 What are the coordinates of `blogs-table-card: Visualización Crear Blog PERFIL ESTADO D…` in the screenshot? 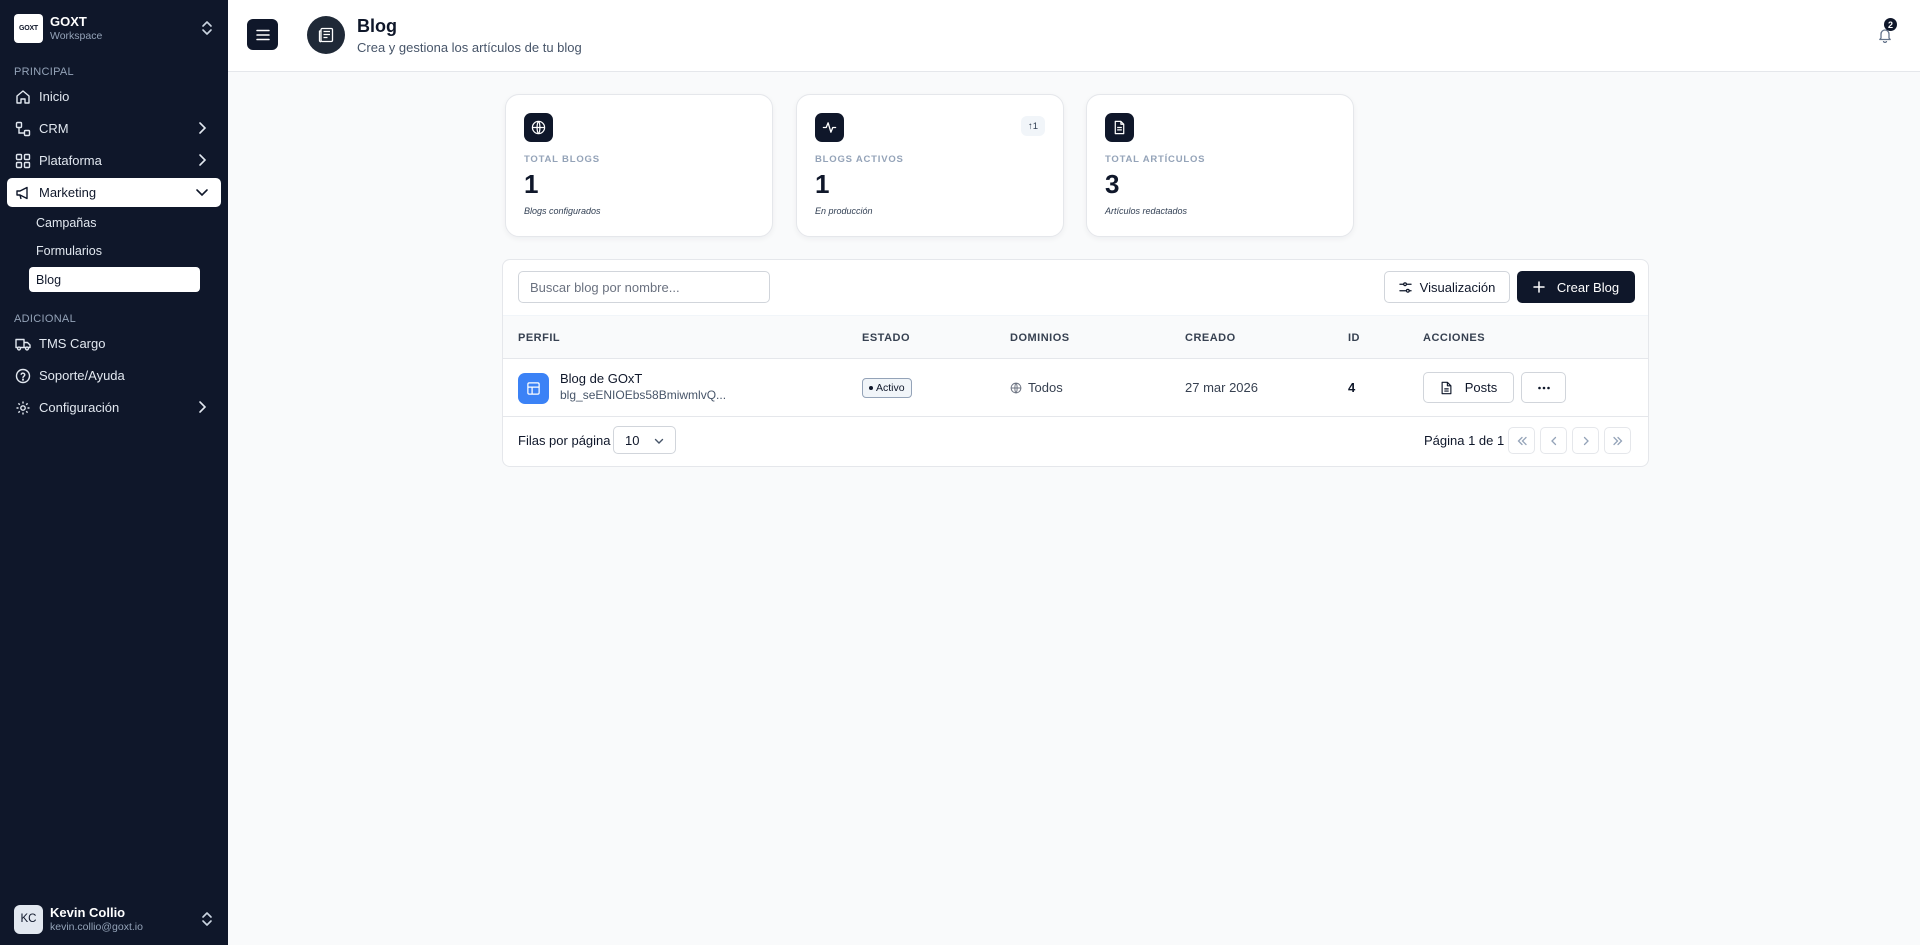 It's located at (1075, 363).